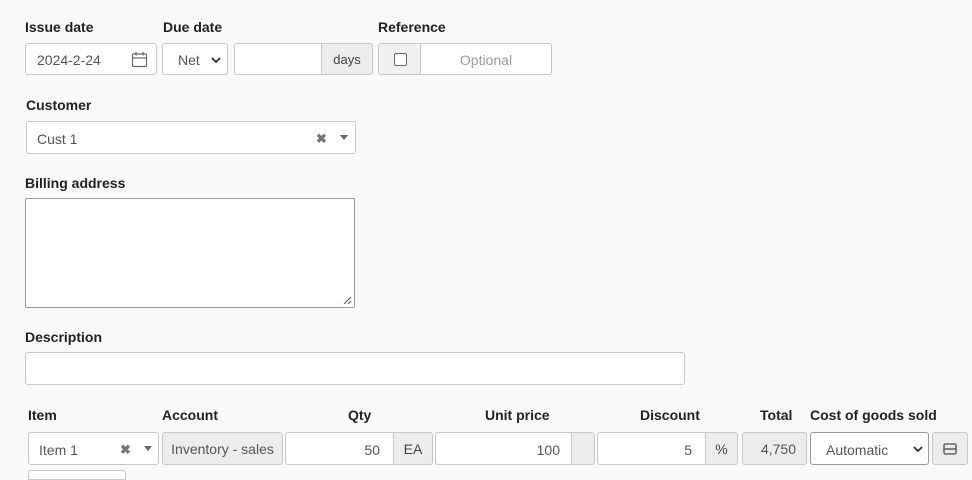 The height and width of the screenshot is (480, 972). Describe the element at coordinates (347, 59) in the screenshot. I see `due-days-unit: days` at that location.